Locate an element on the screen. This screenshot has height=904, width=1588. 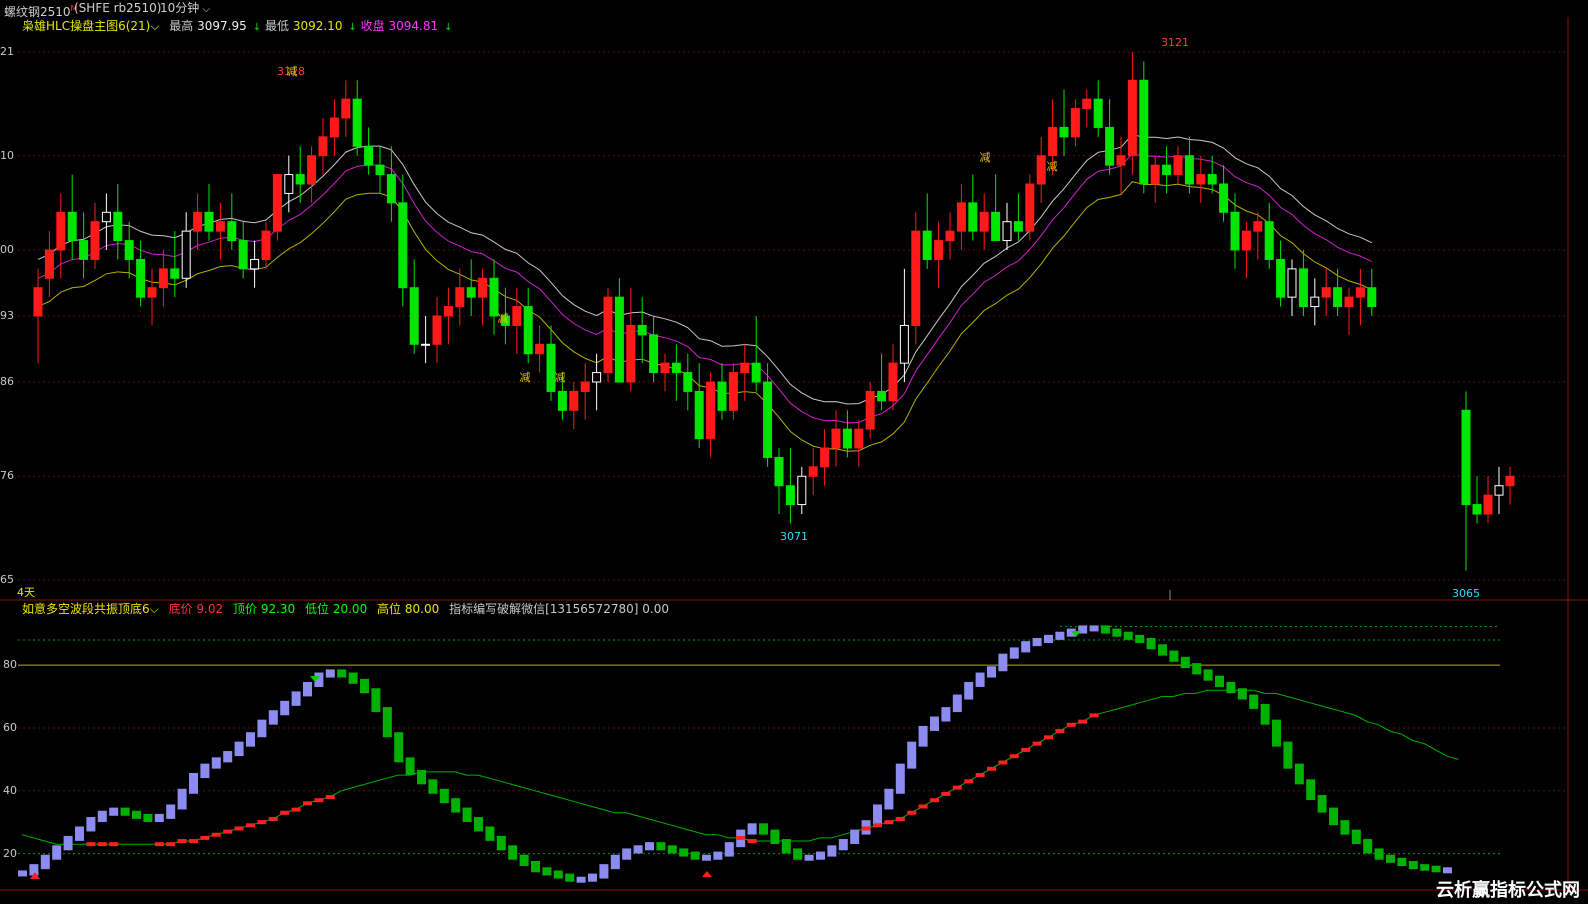
bottom-value: 9.02 is located at coordinates (210, 609).